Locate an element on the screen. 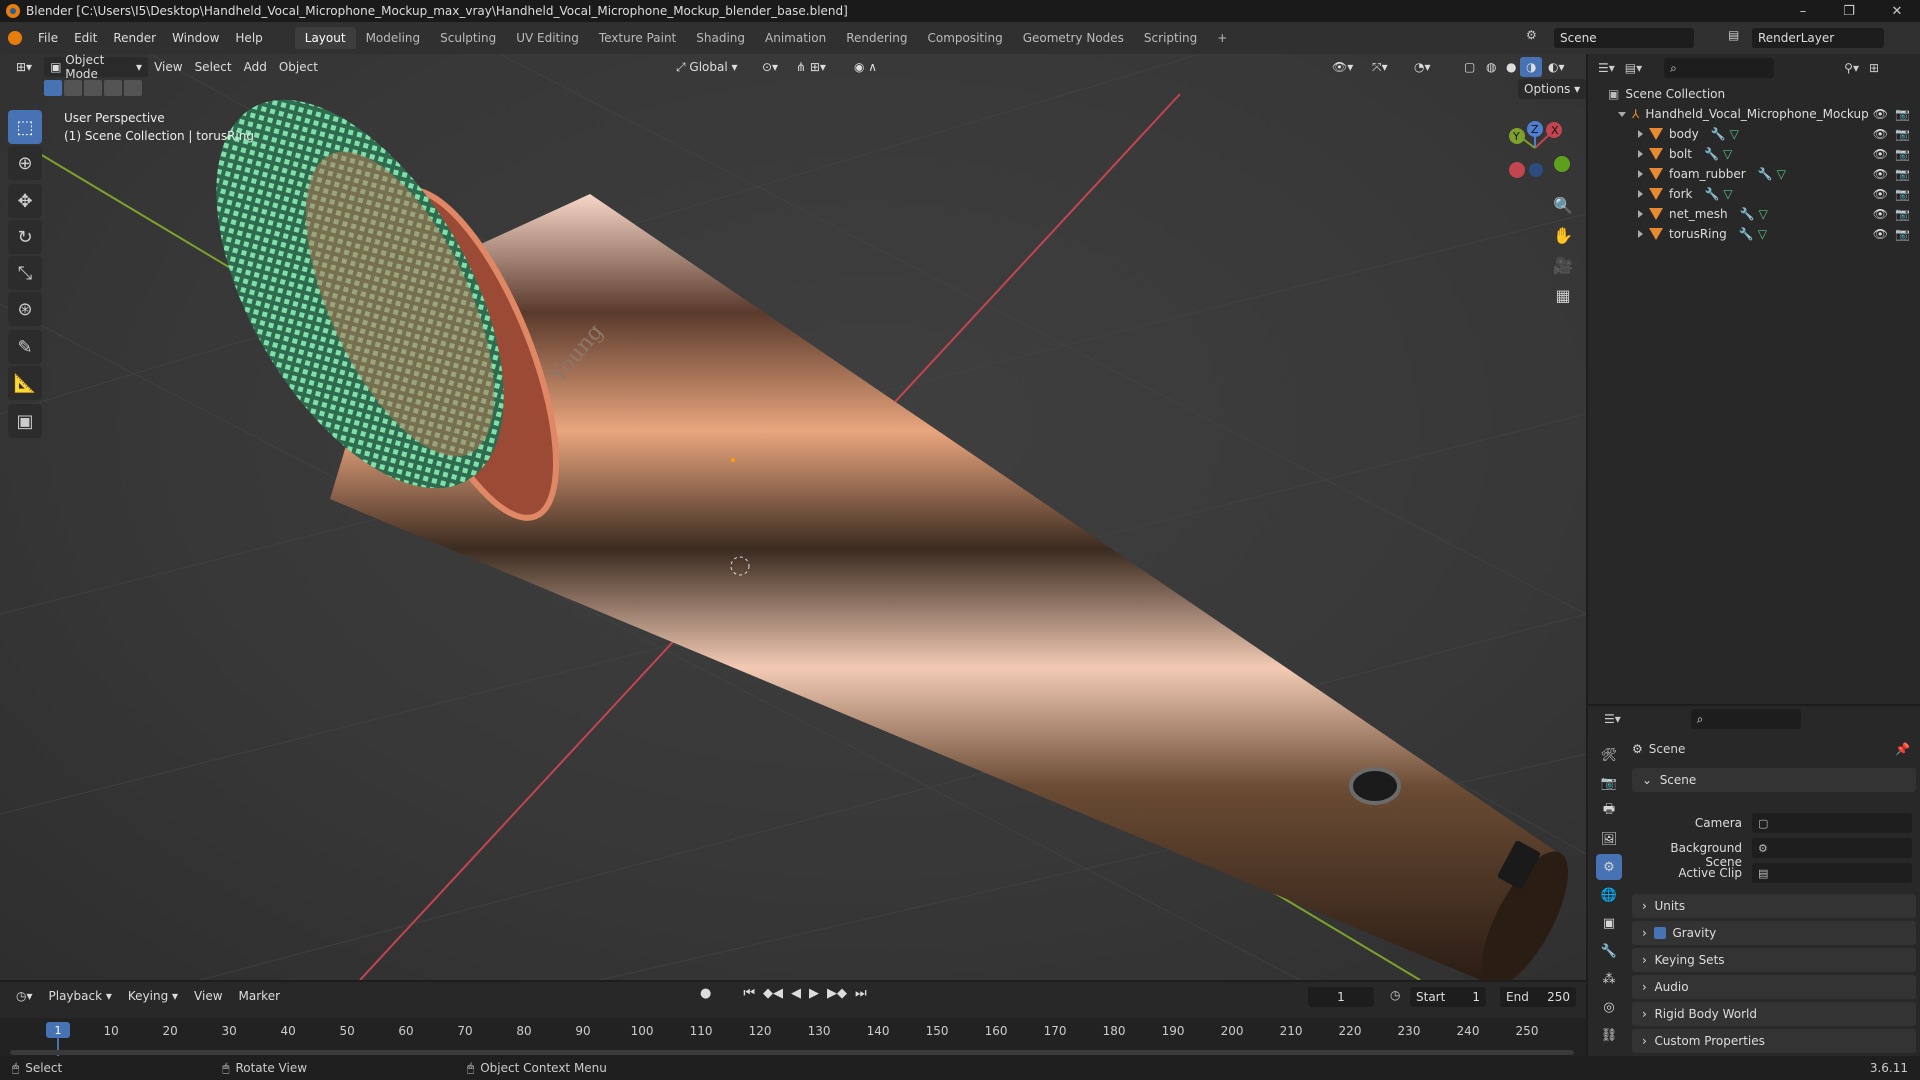 This screenshot has width=1920, height=1080. keying-menu: Keying ▾ is located at coordinates (153, 996).